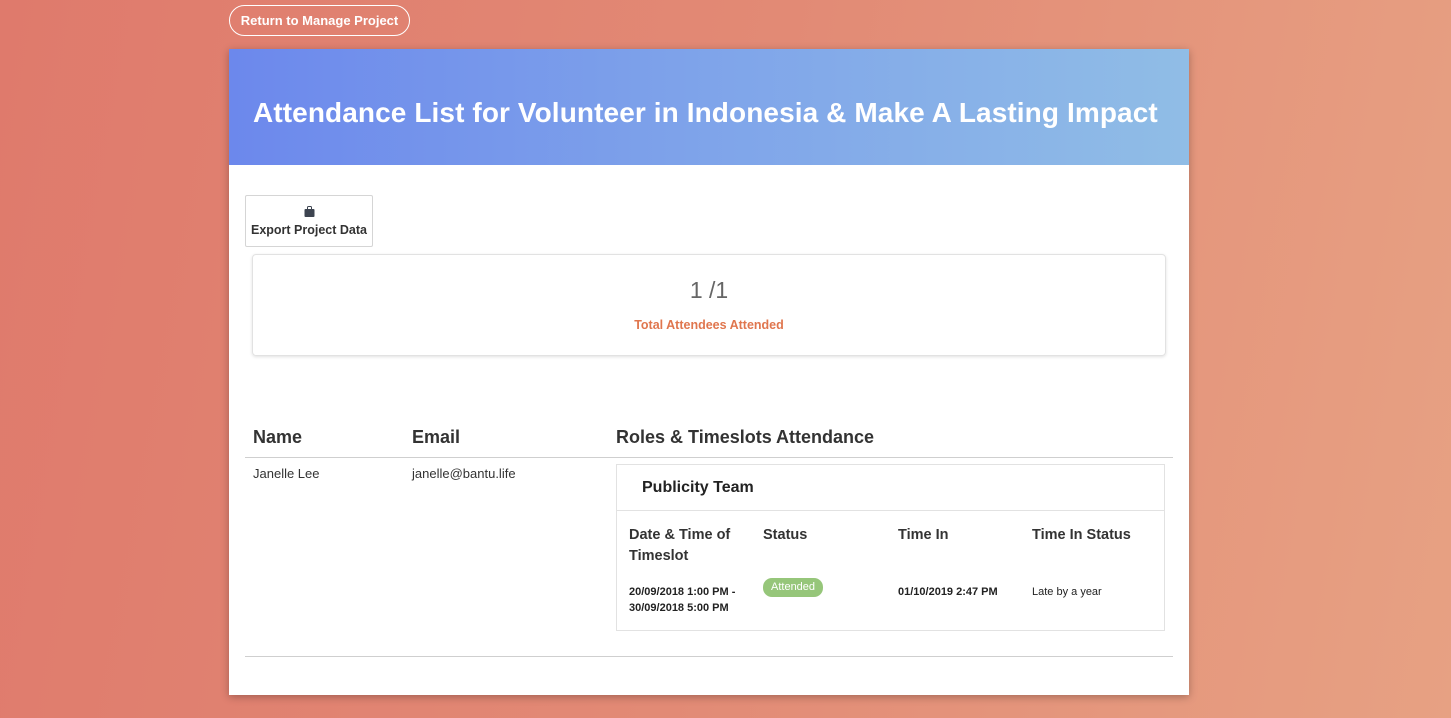  What do you see at coordinates (1067, 592) in the screenshot?
I see `time-in-status-value: Late by a year` at bounding box center [1067, 592].